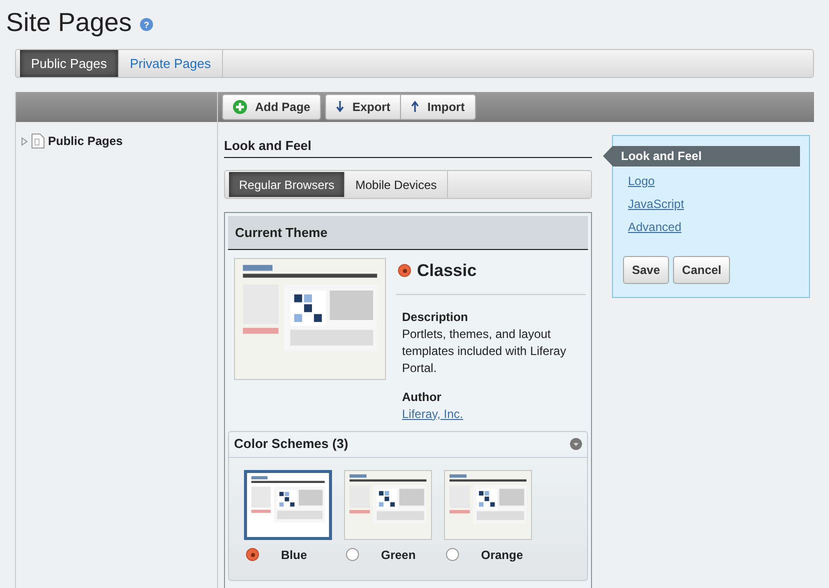 The height and width of the screenshot is (588, 829). Describe the element at coordinates (641, 181) in the screenshot. I see `nav-link: Logo` at that location.